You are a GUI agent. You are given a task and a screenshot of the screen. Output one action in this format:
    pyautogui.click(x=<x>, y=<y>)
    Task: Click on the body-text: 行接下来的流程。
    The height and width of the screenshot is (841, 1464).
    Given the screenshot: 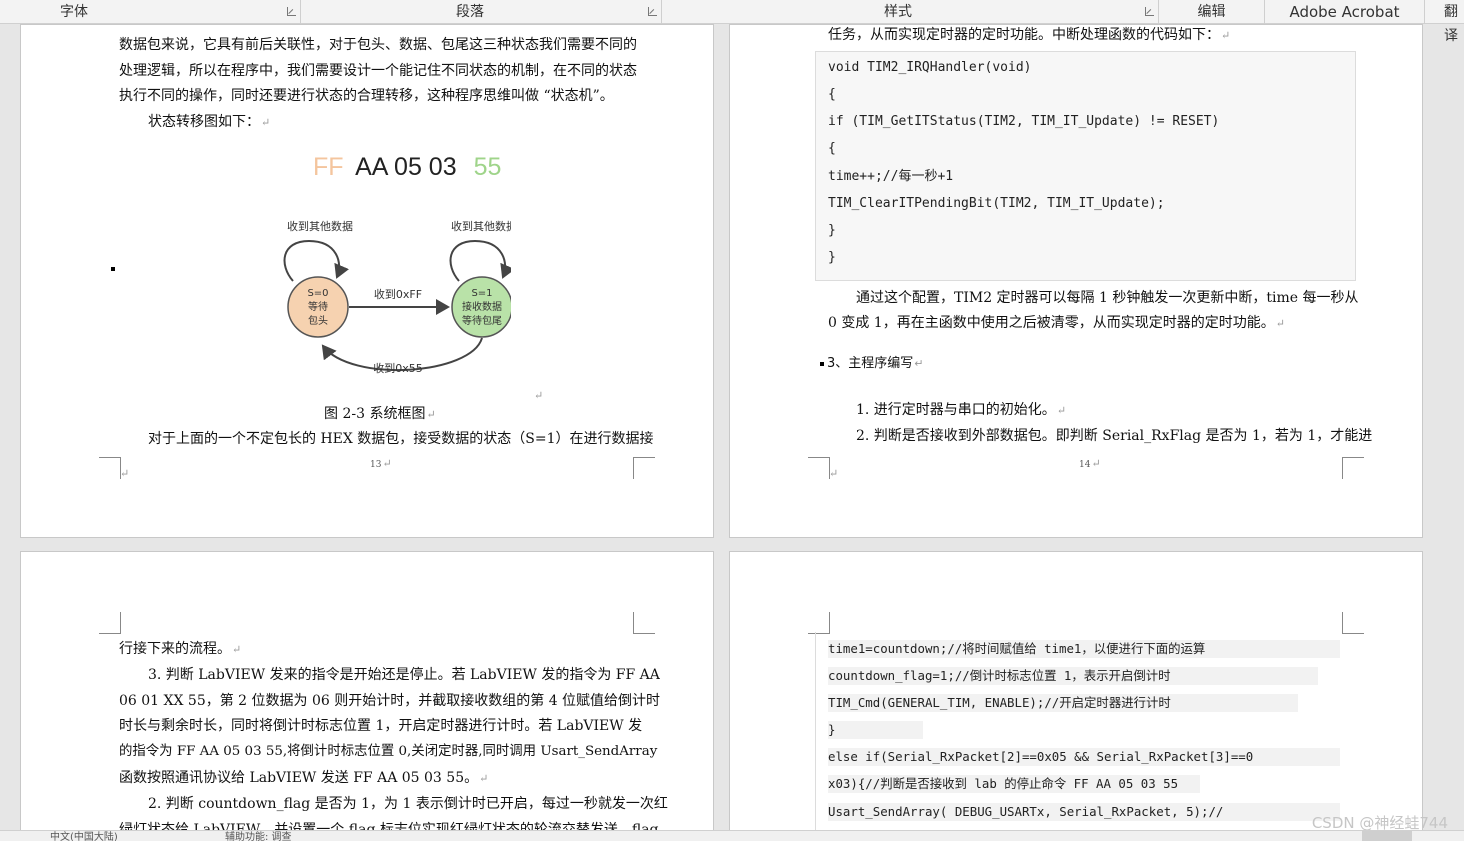 What is the action you would take?
    pyautogui.click(x=175, y=649)
    